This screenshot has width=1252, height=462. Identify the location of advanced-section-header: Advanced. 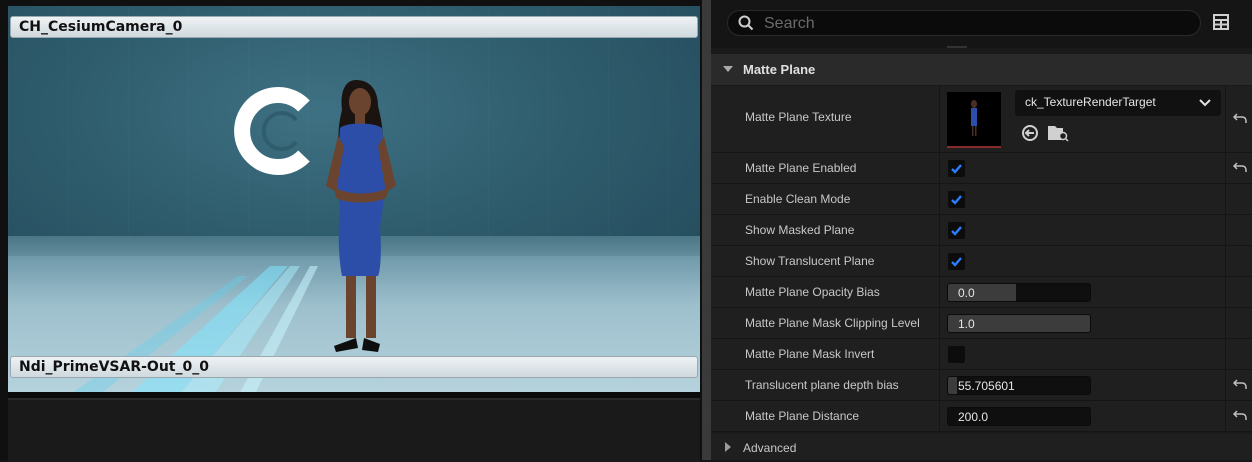
(981, 447).